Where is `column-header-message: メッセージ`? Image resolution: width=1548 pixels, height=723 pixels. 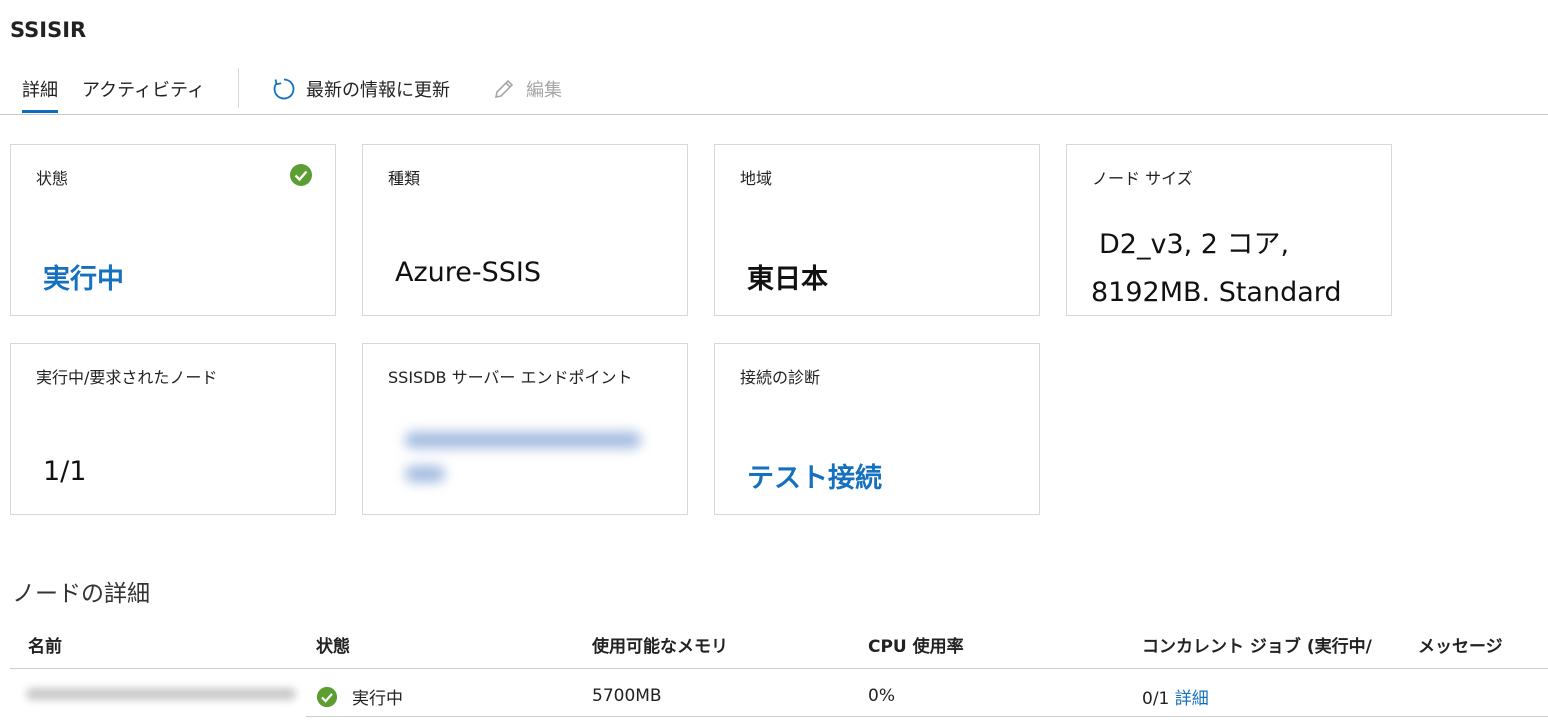
column-header-message: メッセージ is located at coordinates (1460, 644).